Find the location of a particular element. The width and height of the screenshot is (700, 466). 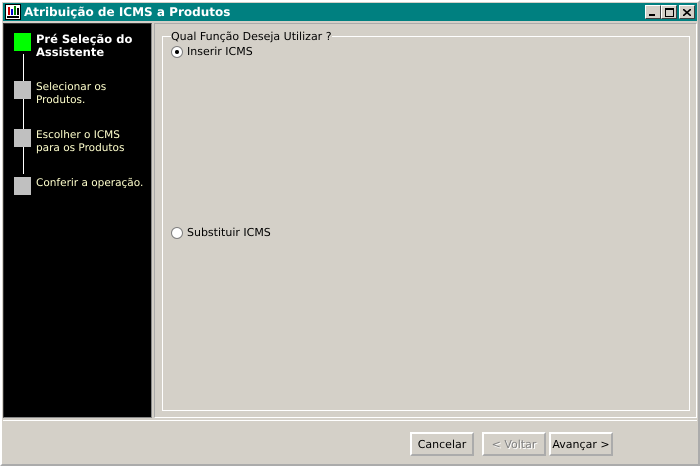

minimize-button is located at coordinates (653, 12).